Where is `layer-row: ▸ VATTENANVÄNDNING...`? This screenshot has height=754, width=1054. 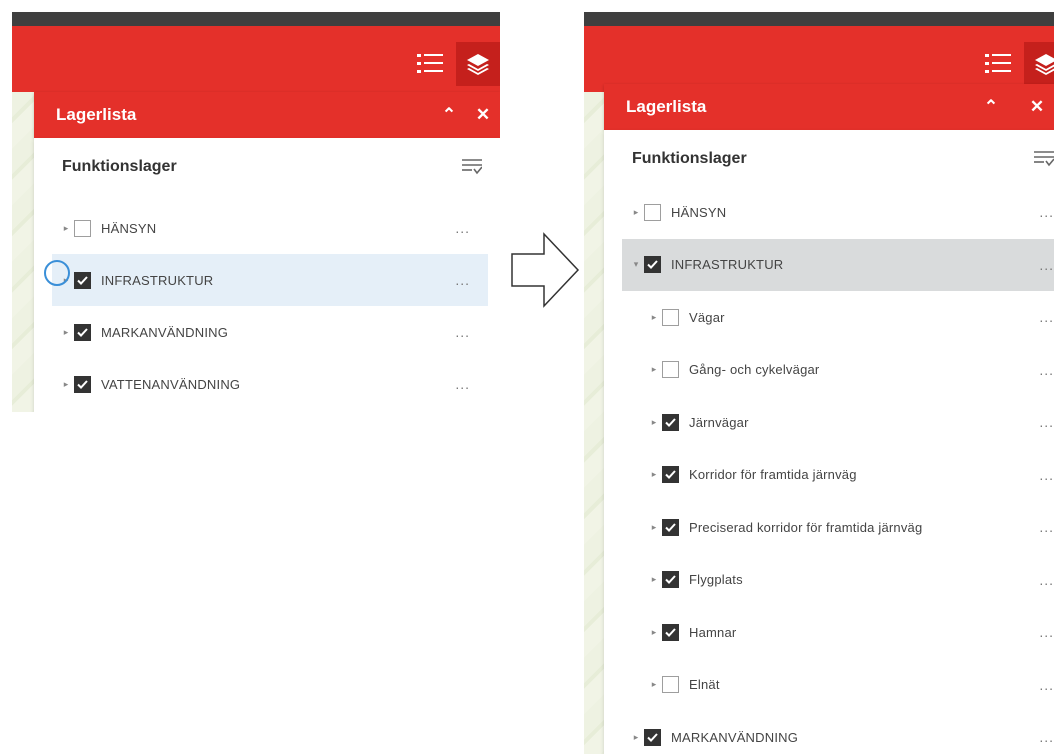
layer-row: ▸ VATTENANVÄNDNING... is located at coordinates (270, 384).